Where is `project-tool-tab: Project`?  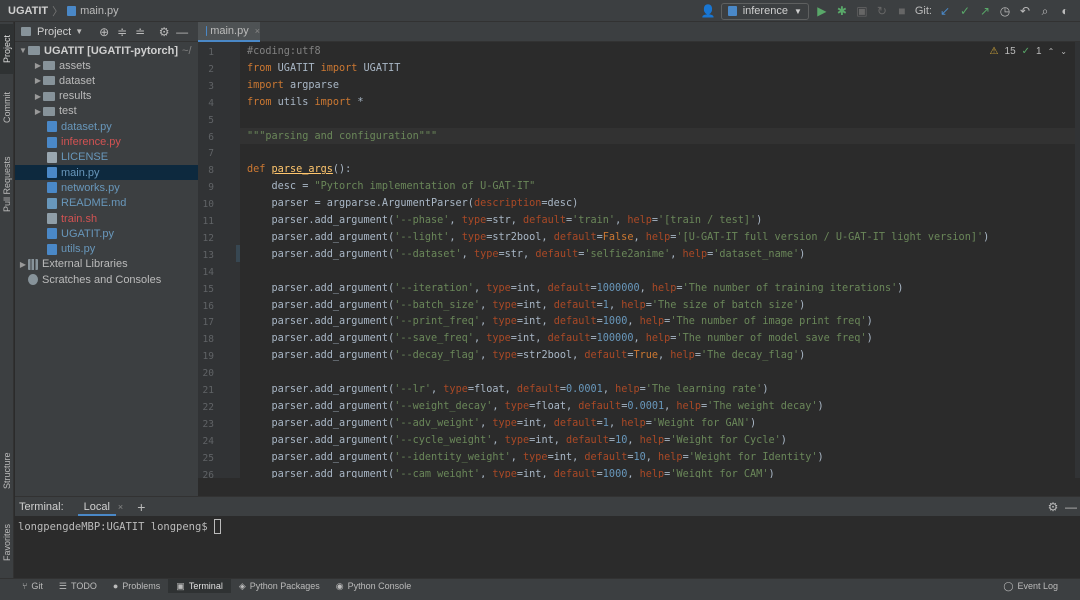 project-tool-tab: Project is located at coordinates (7, 49).